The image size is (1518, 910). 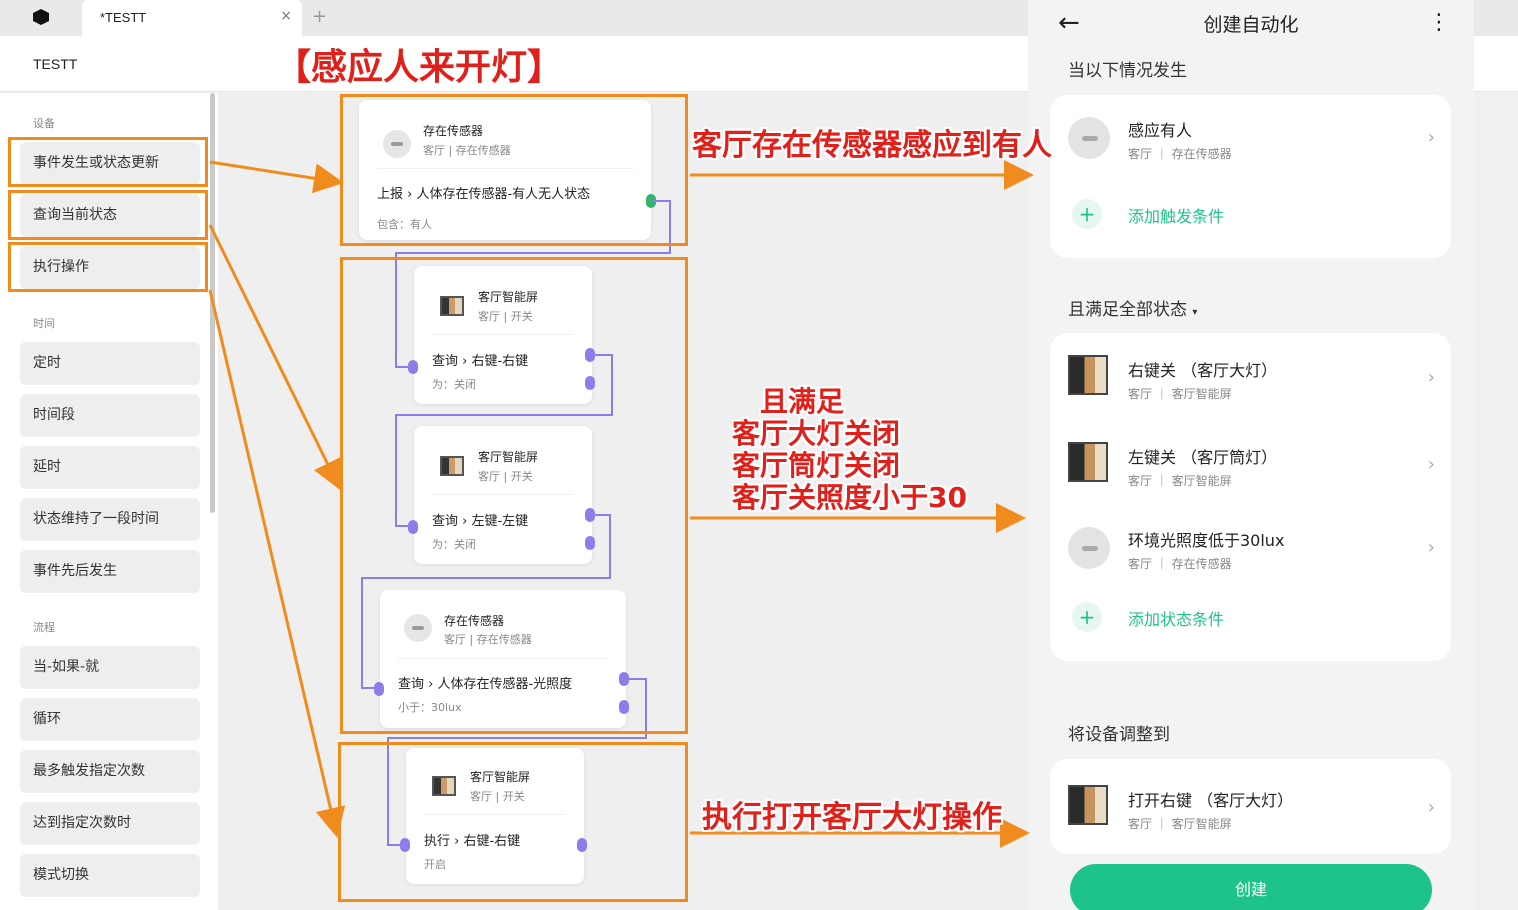 I want to click on highlight-box-event, so click(x=108, y=162).